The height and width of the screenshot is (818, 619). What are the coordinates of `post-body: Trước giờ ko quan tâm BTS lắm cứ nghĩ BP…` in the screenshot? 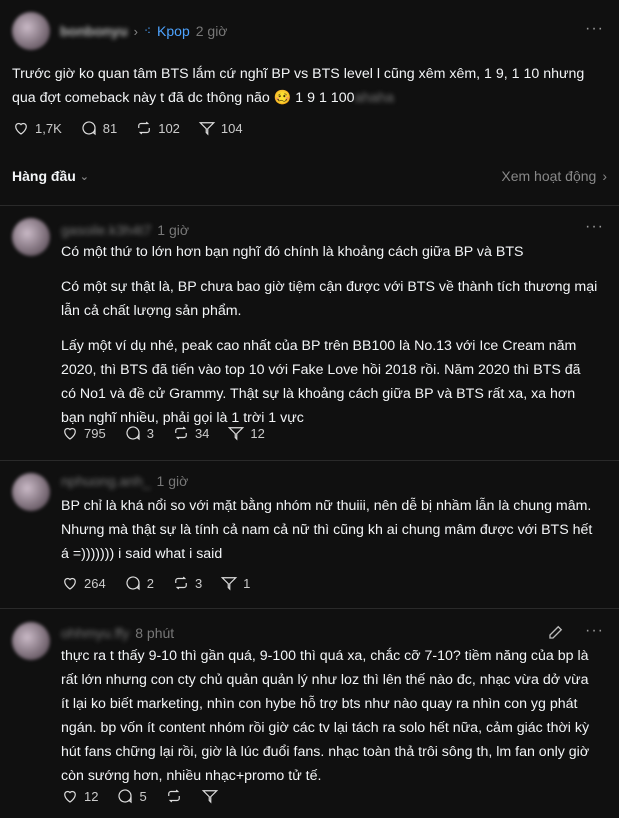 It's located at (298, 86).